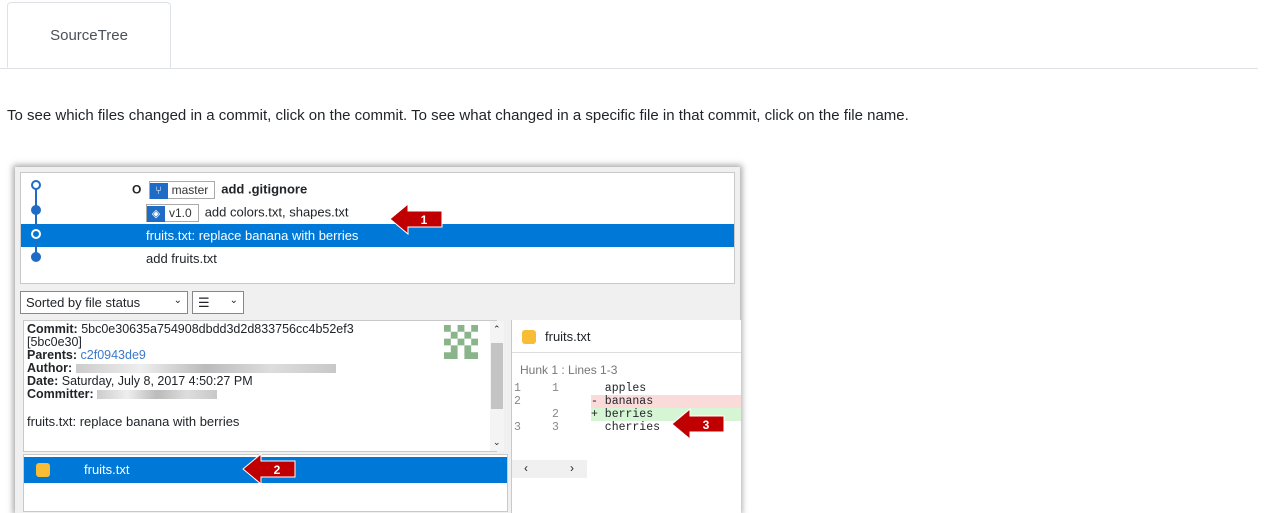 This screenshot has width=1265, height=513. Describe the element at coordinates (52, 355) in the screenshot. I see `parents-label: Parents:` at that location.